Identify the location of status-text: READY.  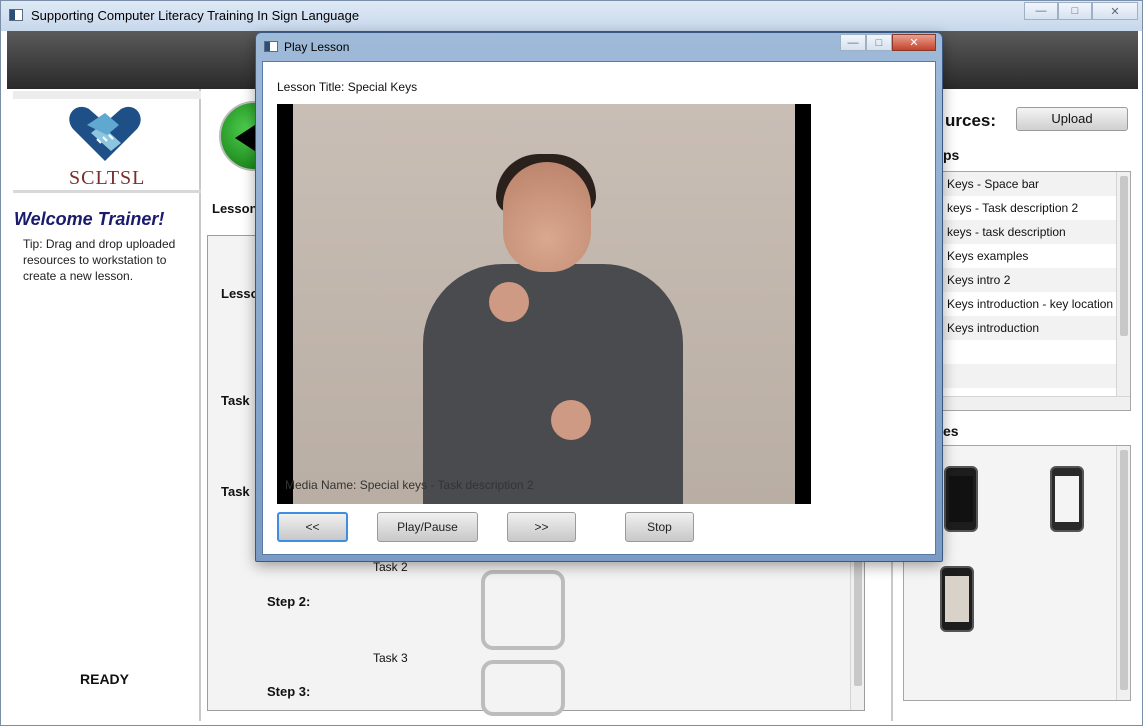
(105, 679).